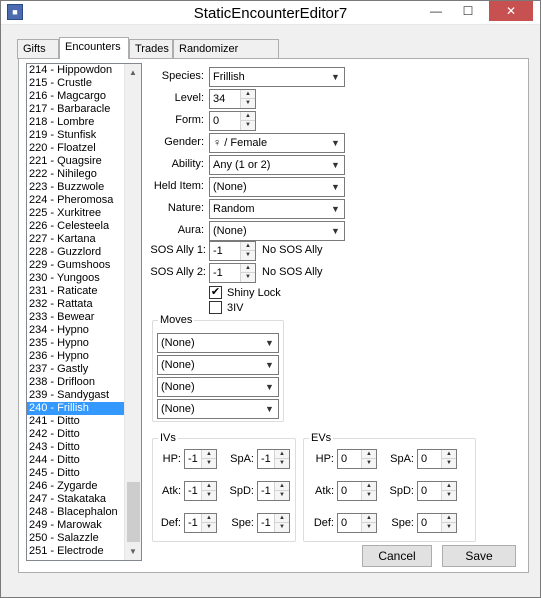 The image size is (541, 598). I want to click on iv-spe-label: Spe:, so click(242, 523).